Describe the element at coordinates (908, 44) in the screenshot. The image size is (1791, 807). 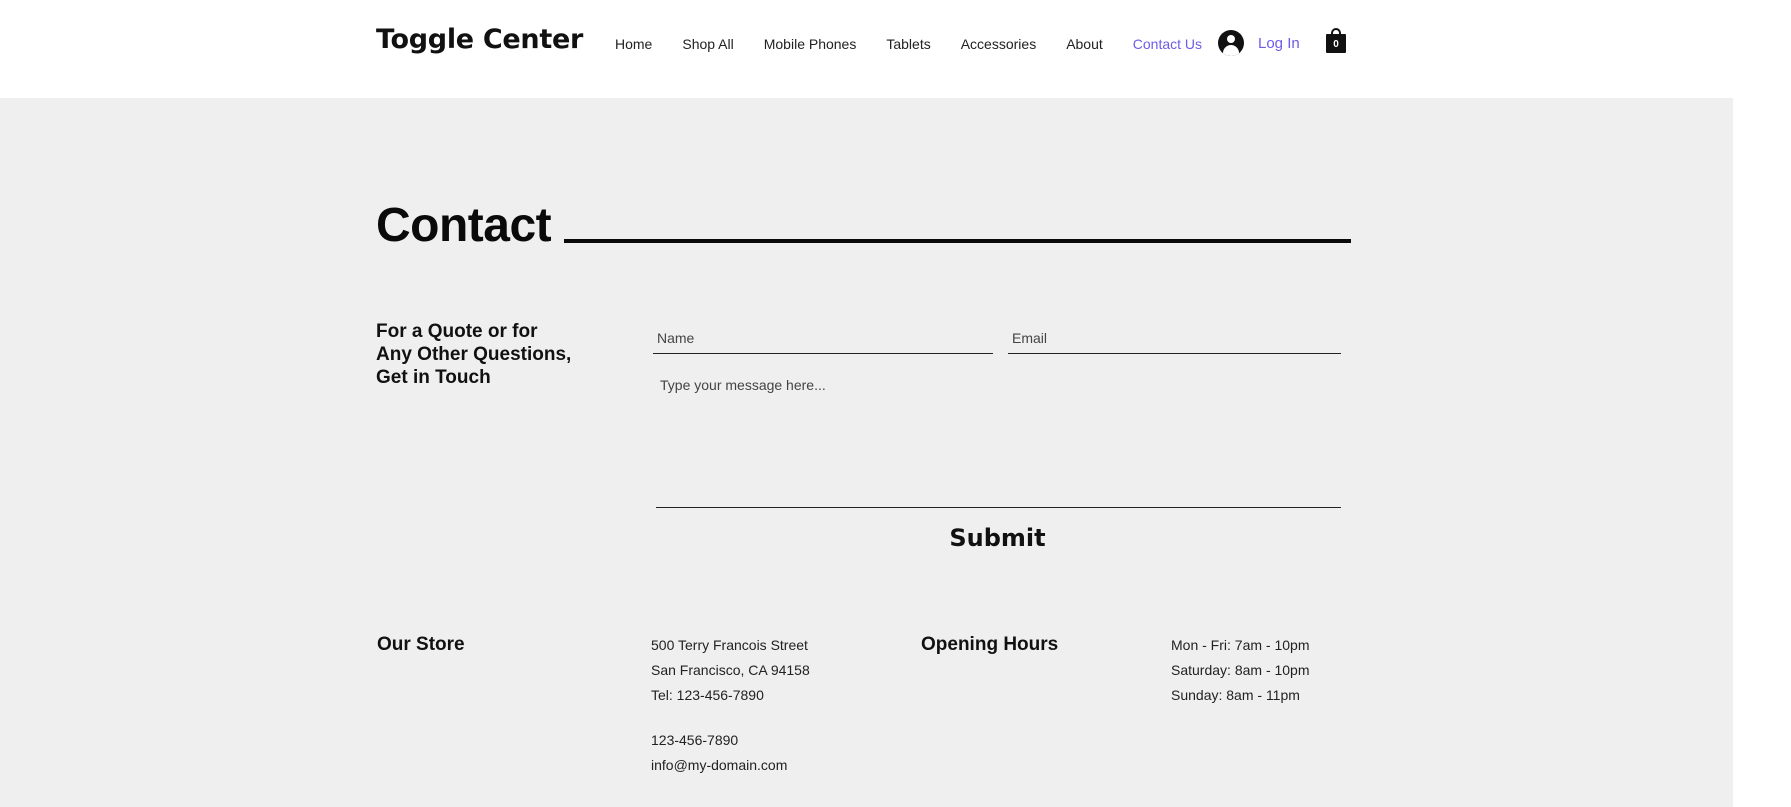
I see `nav-item-tablets: Tablets` at that location.